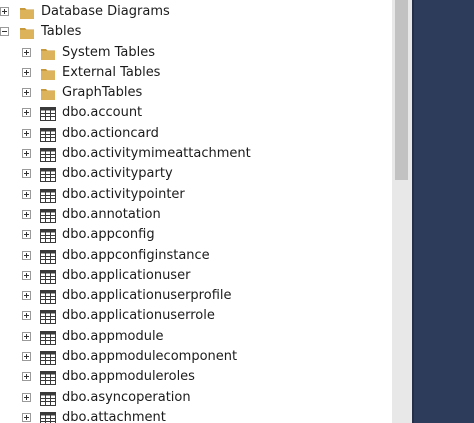 This screenshot has height=423, width=474. I want to click on tree-node-dbo-applicationuserprofile: dbo.applicationuserprofile, so click(196, 296).